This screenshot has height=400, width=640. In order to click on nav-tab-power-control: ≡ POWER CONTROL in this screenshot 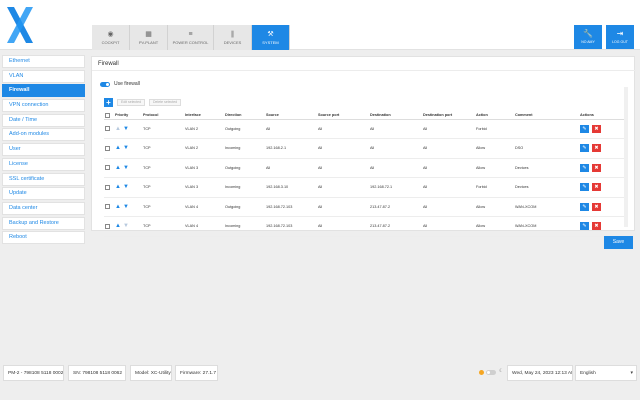, I will do `click(191, 37)`.